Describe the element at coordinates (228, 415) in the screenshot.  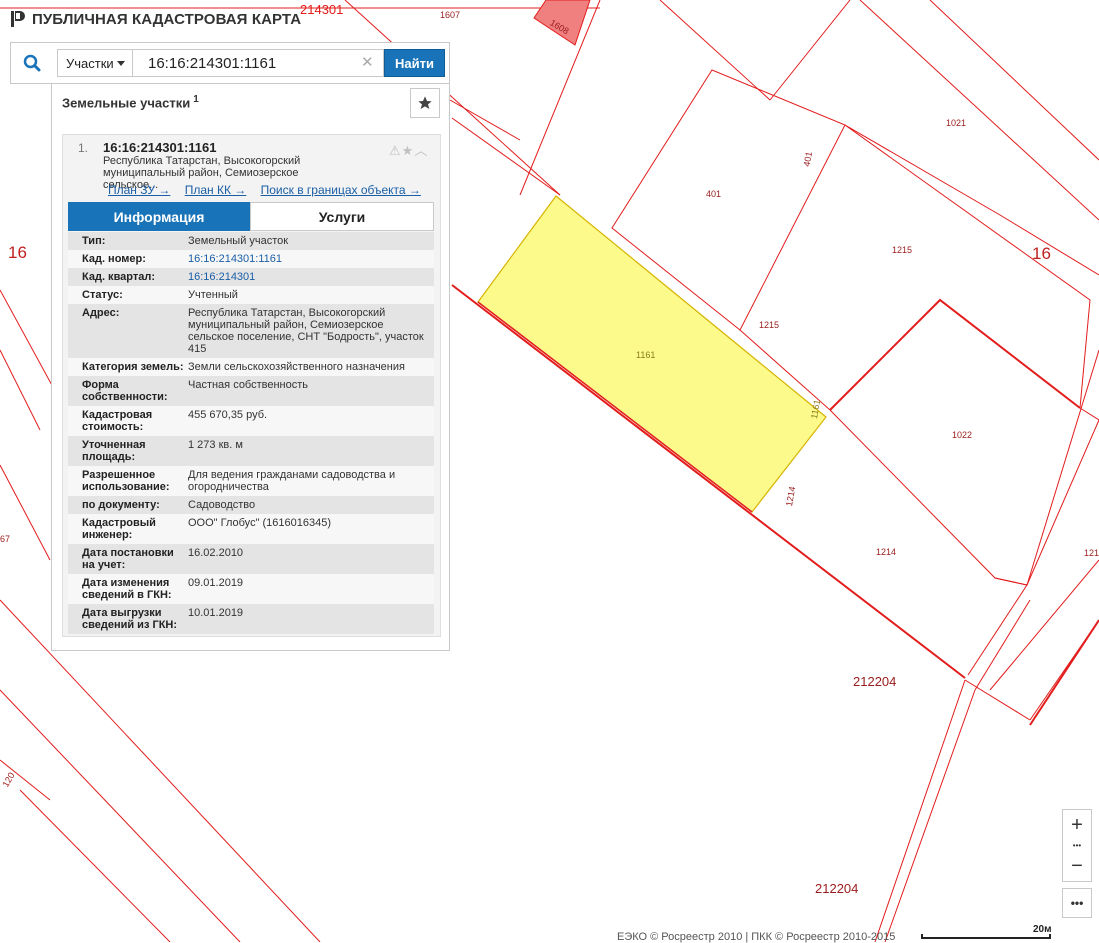
I see `property-value: 455 670,35 руб.` at that location.